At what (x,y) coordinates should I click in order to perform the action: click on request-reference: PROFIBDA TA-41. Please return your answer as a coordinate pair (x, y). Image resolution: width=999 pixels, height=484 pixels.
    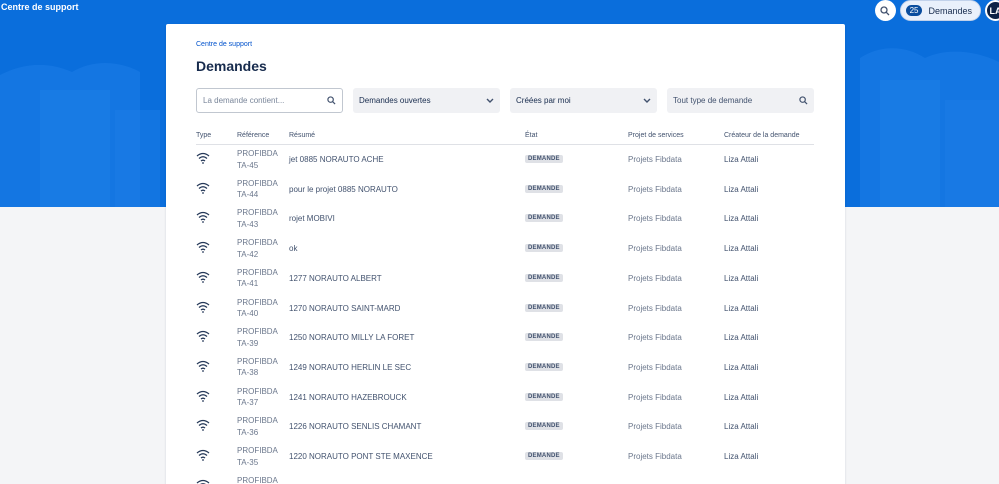
    Looking at the image, I should click on (260, 278).